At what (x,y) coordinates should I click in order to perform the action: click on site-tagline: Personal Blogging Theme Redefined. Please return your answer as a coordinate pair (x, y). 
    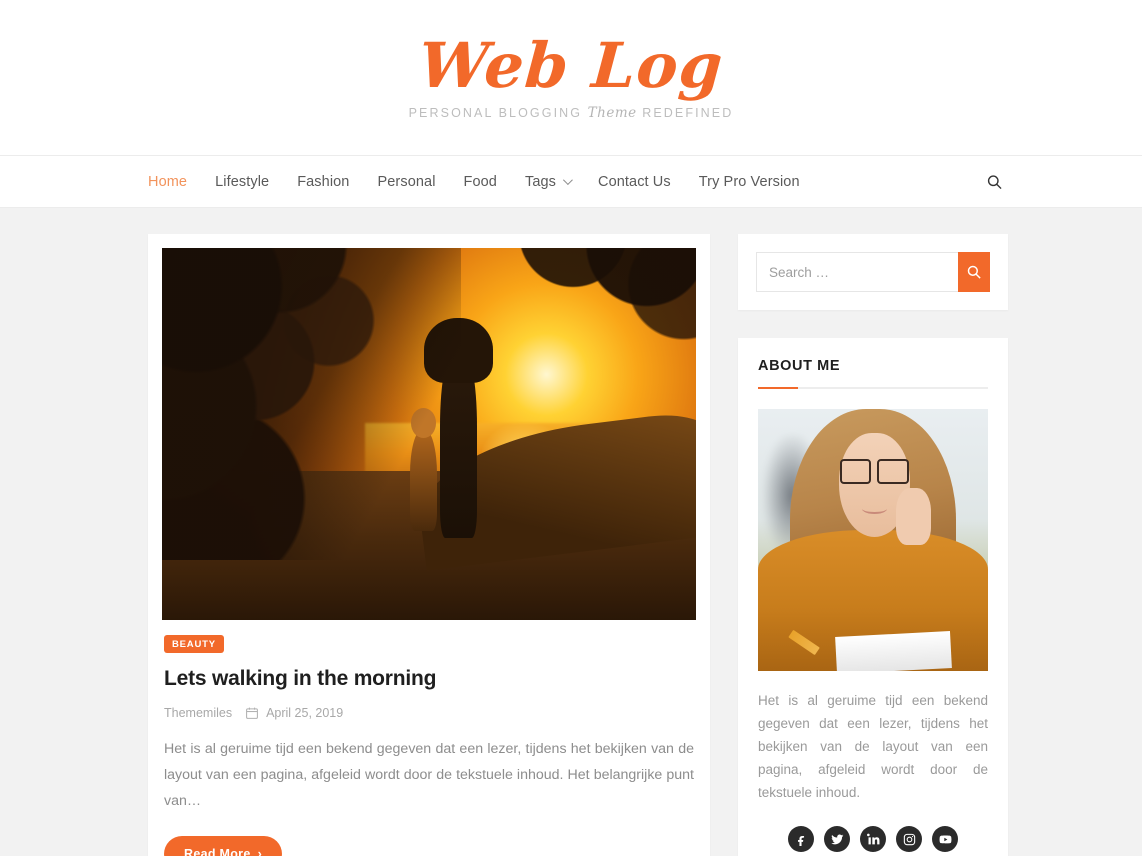
    Looking at the image, I should click on (571, 113).